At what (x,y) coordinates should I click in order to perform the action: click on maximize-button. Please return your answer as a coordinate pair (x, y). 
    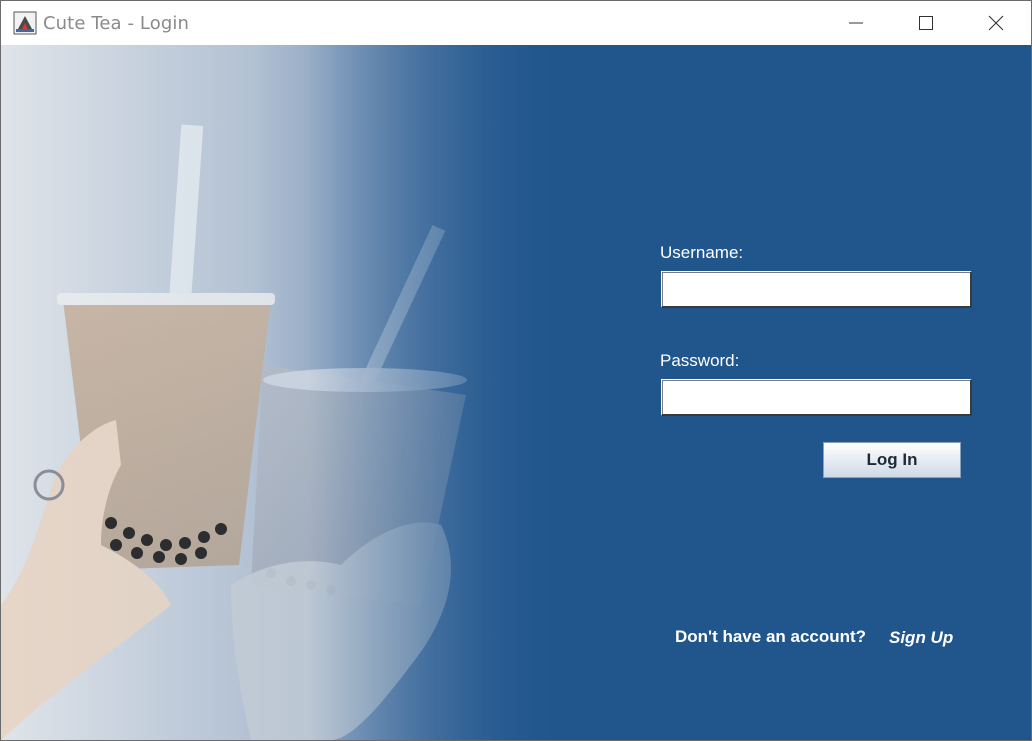
    Looking at the image, I should click on (926, 23).